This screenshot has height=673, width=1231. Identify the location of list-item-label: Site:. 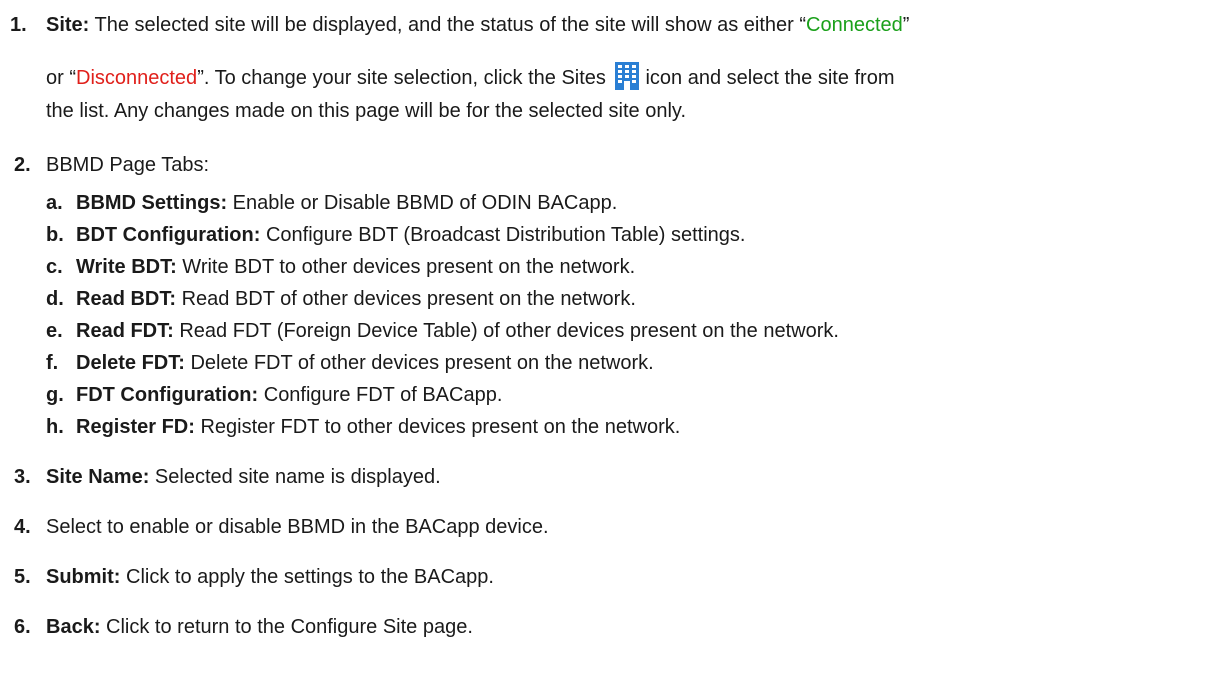
(68, 25).